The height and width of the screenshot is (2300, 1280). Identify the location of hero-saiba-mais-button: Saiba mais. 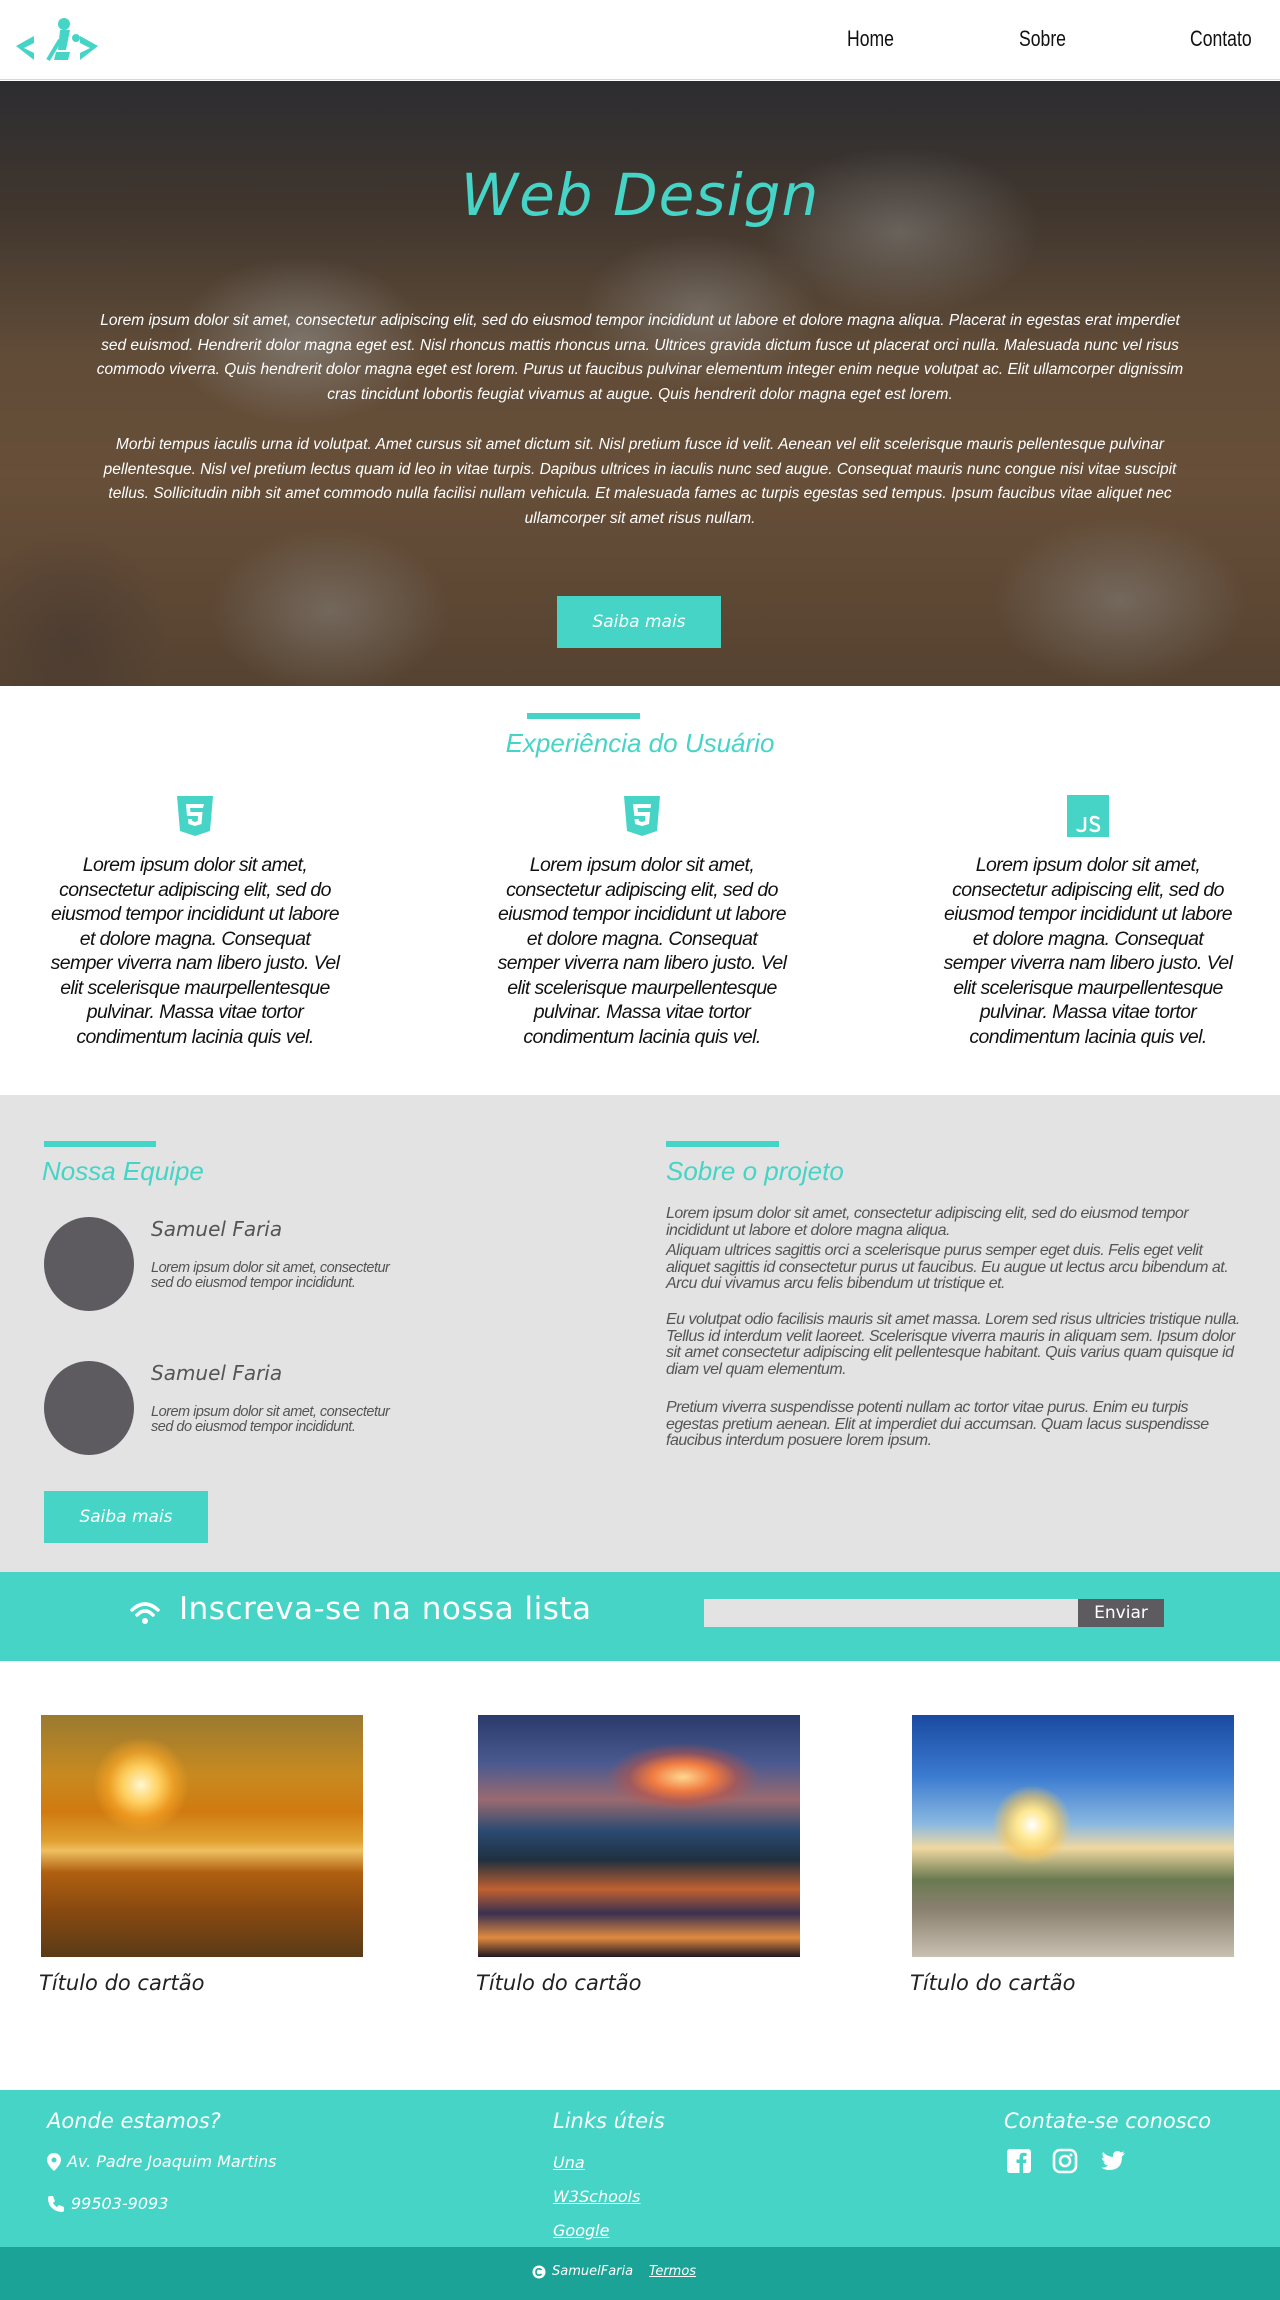
(639, 622).